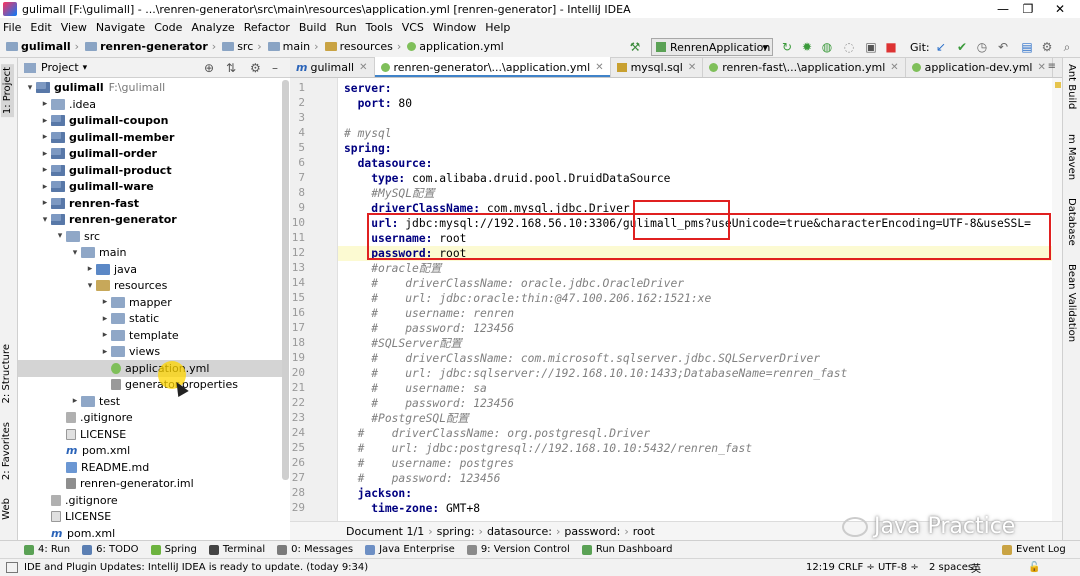 The width and height of the screenshot is (1080, 576). What do you see at coordinates (124, 483) in the screenshot?
I see `tree-node: renren-generator.iml` at bounding box center [124, 483].